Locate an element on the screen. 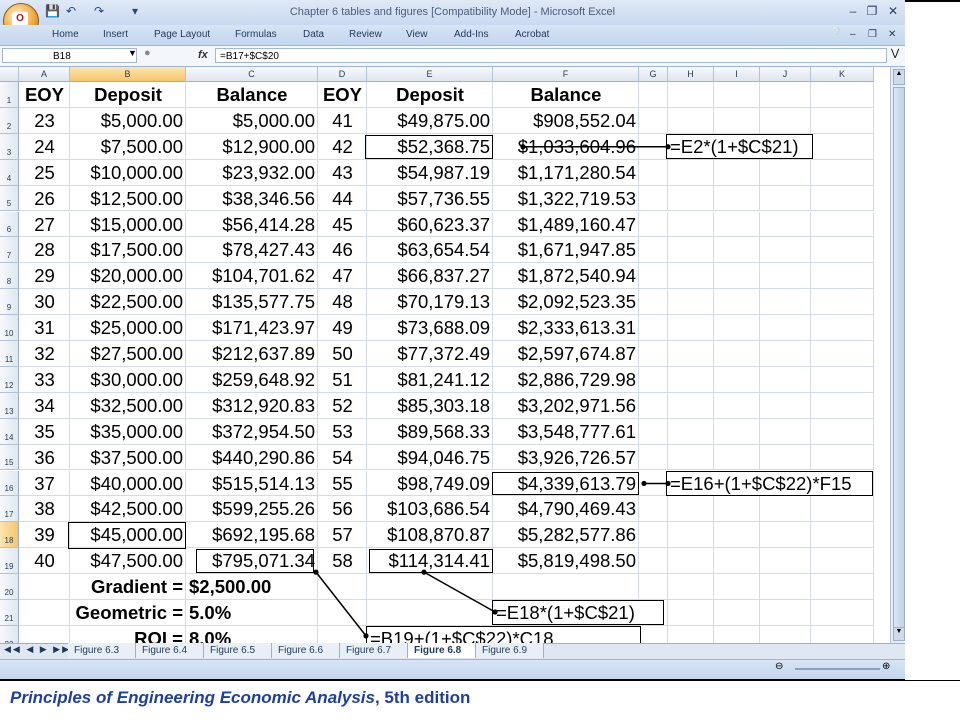 Image resolution: width=960 pixels, height=720 pixels. row-header-5: 5 is located at coordinates (9, 198).